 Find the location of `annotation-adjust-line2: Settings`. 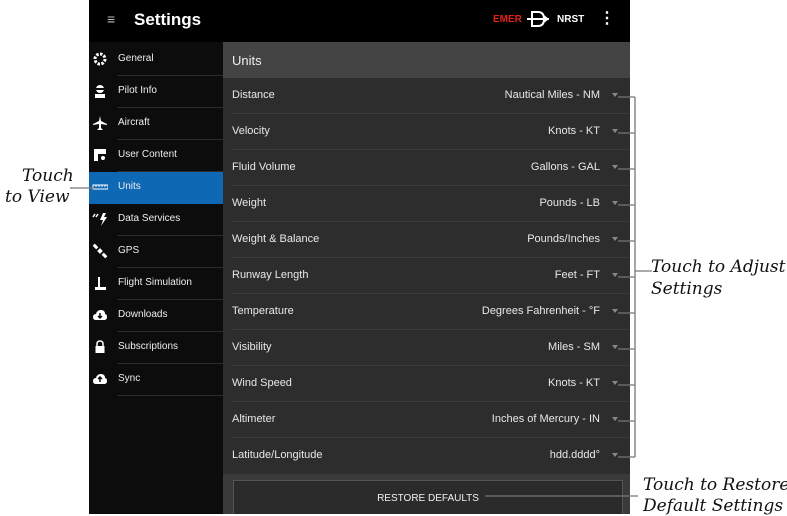

annotation-adjust-line2: Settings is located at coordinates (687, 289).